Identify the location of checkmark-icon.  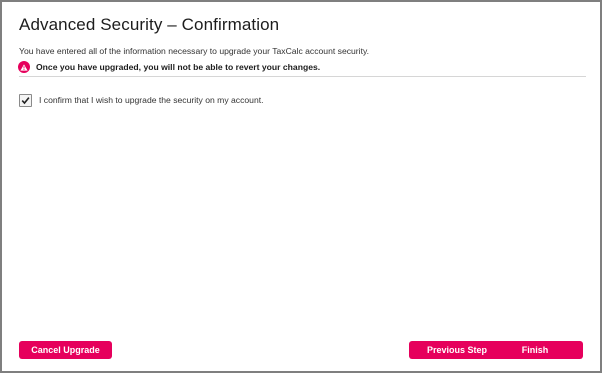
(25, 100).